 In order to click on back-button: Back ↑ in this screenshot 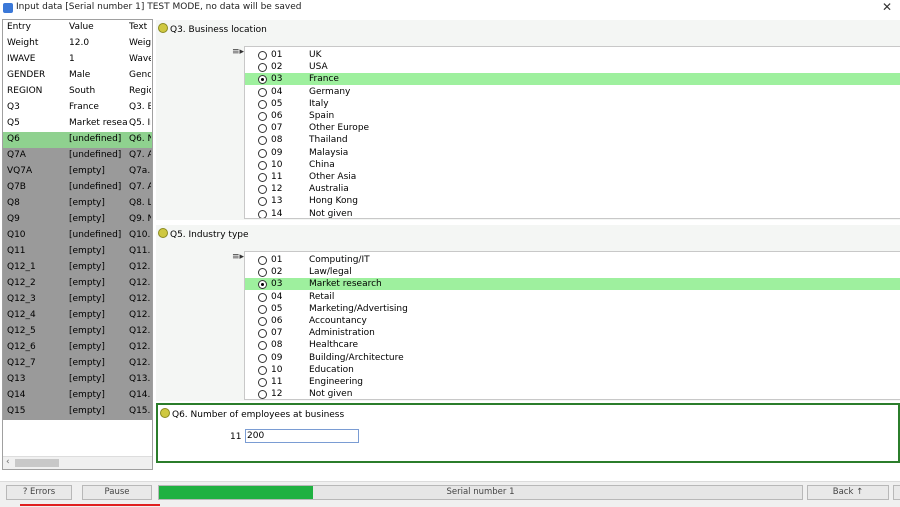, I will do `click(848, 492)`.